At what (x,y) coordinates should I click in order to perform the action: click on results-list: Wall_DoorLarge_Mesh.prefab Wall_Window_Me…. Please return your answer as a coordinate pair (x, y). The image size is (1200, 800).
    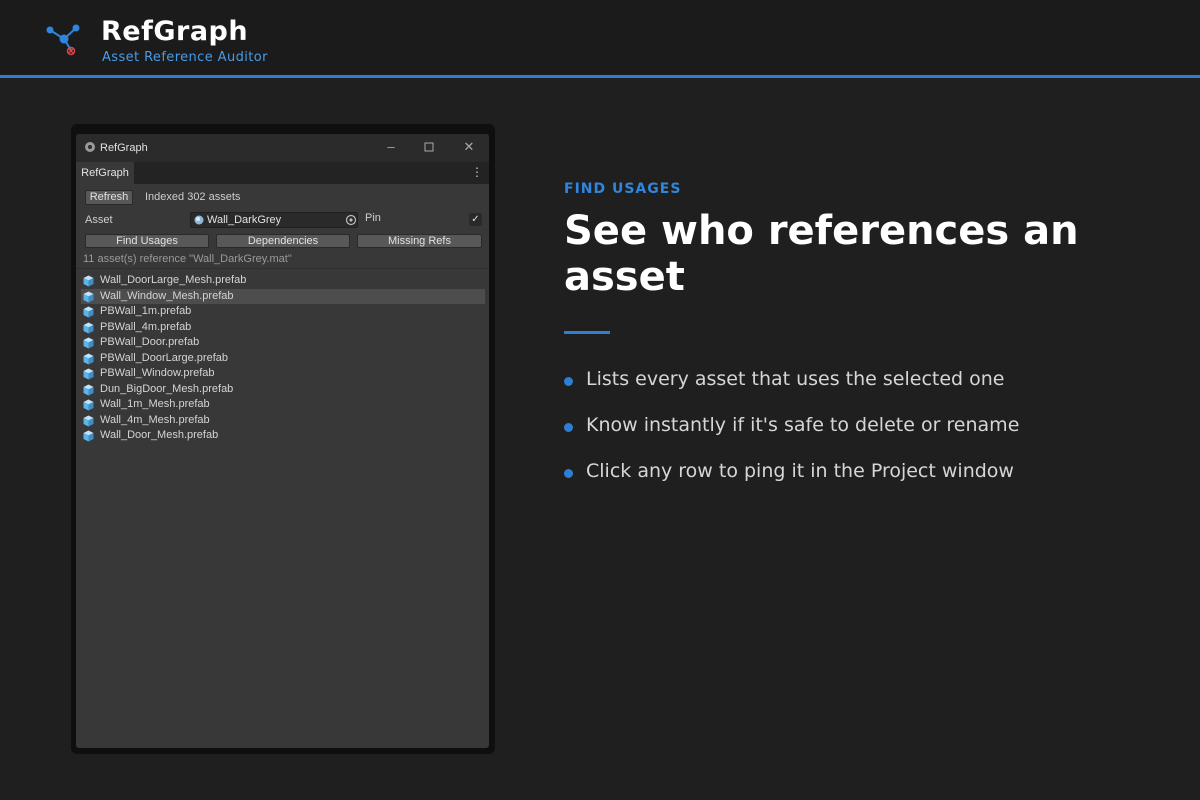
    Looking at the image, I should click on (283, 358).